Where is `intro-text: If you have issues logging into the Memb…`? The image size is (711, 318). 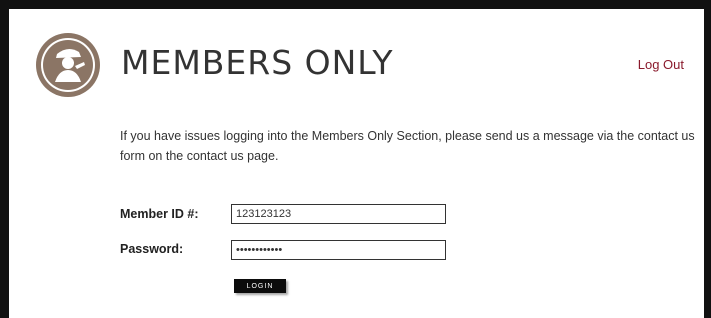 intro-text: If you have issues logging into the Memb… is located at coordinates (407, 146).